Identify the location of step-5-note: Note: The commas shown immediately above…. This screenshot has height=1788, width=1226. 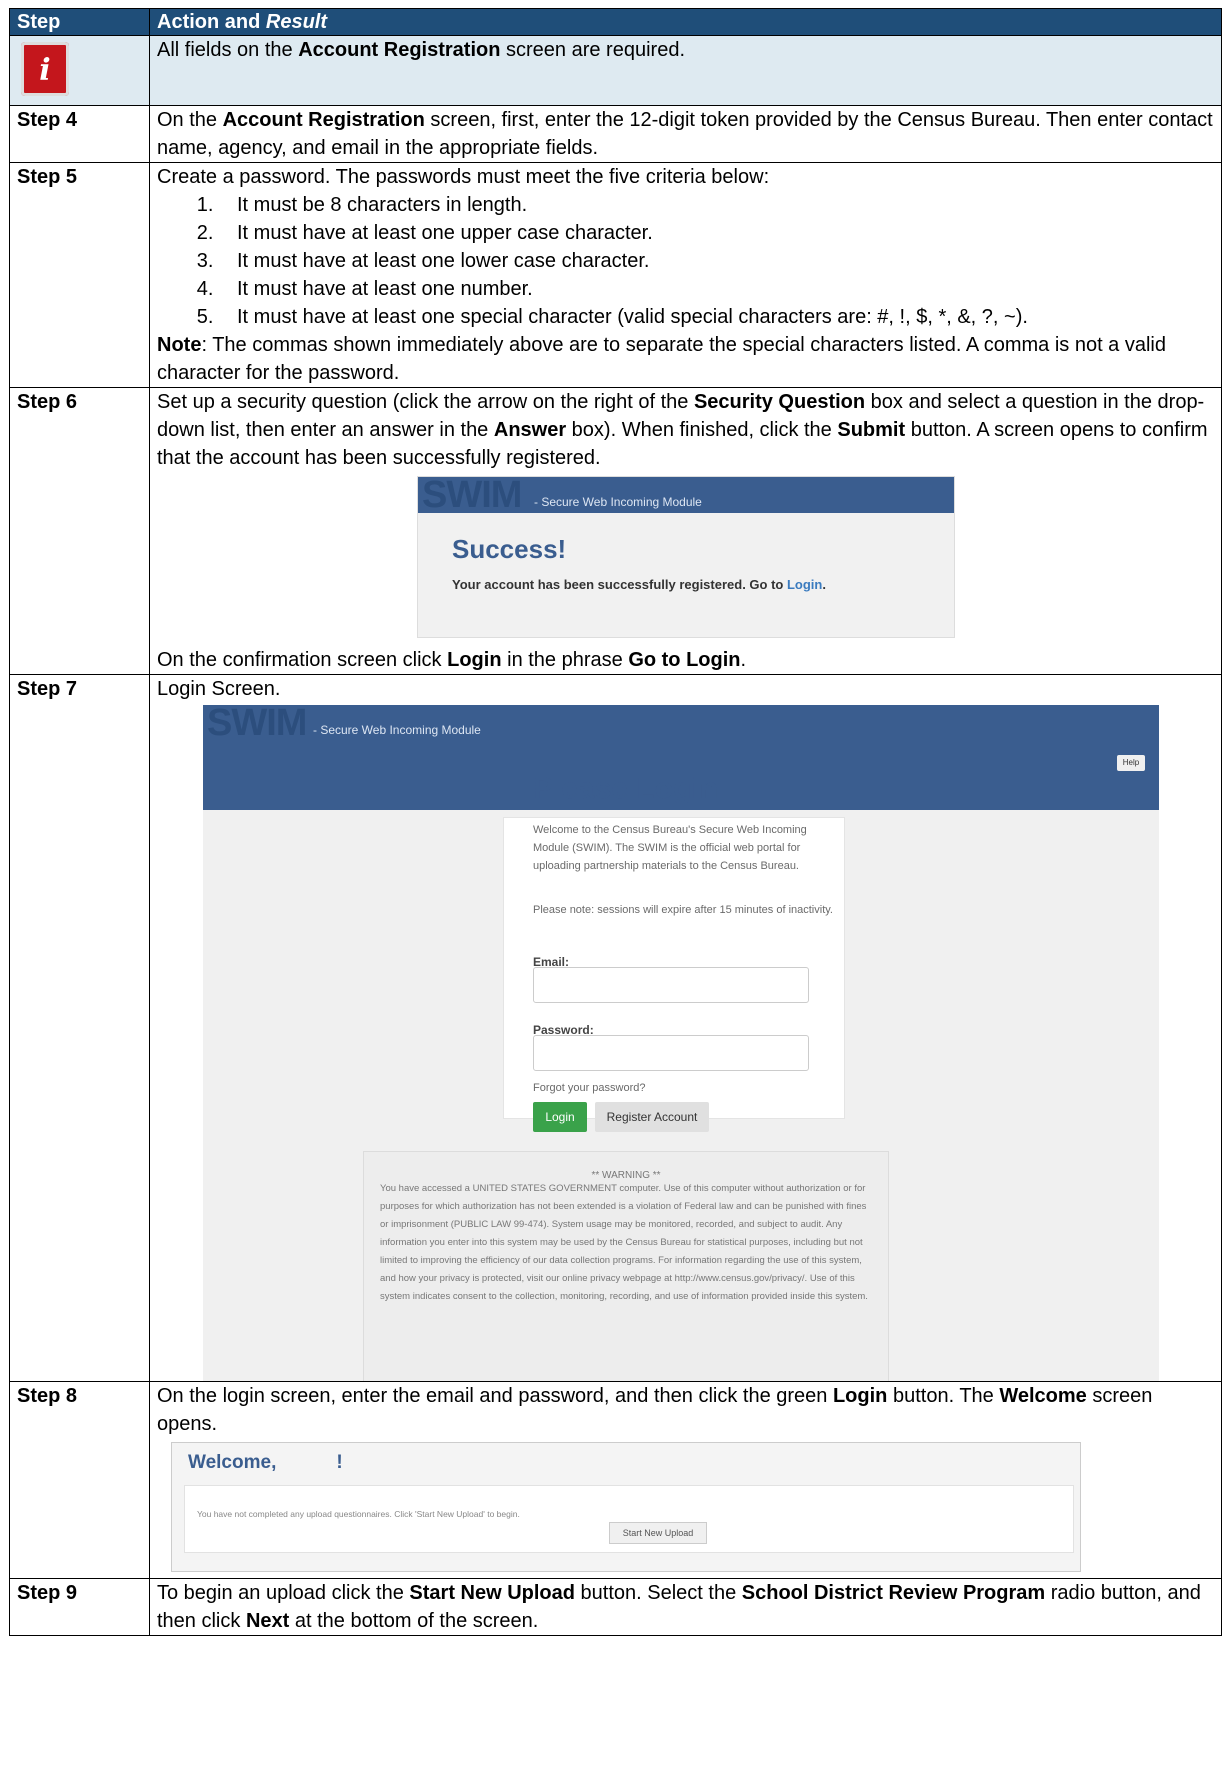
(661, 359).